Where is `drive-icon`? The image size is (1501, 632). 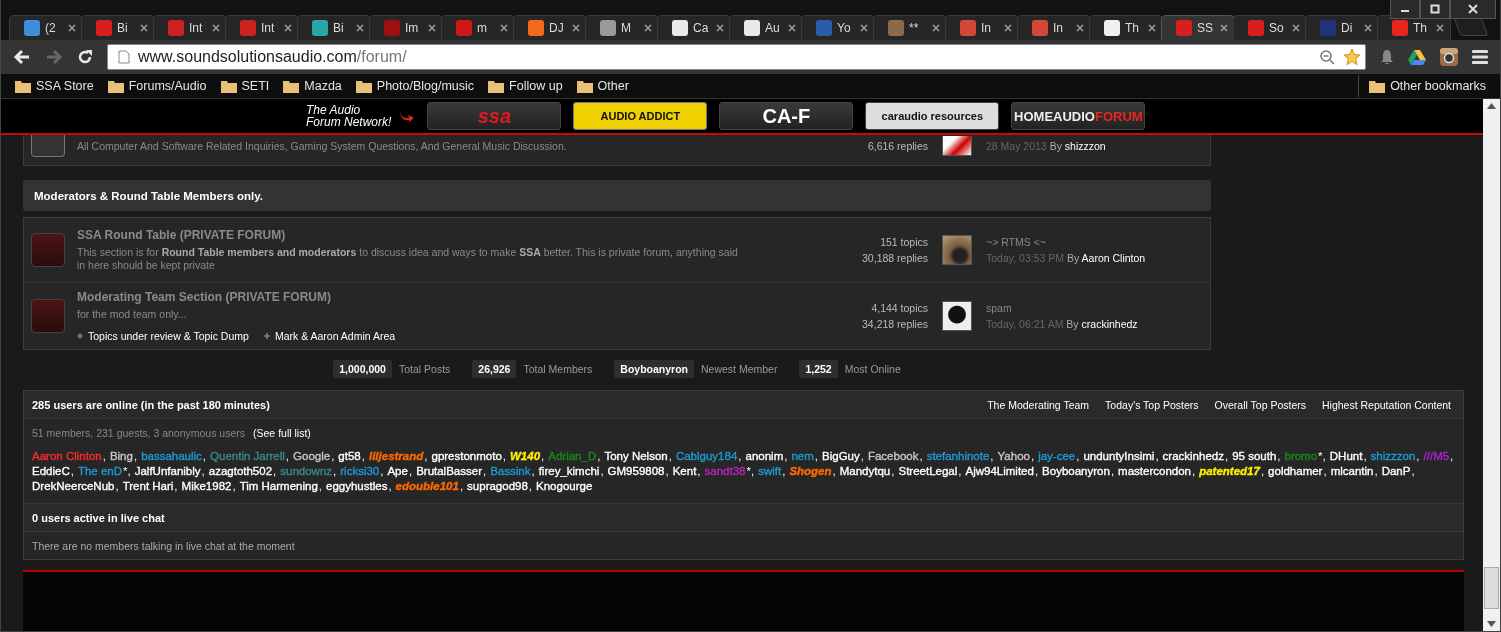 drive-icon is located at coordinates (1417, 57).